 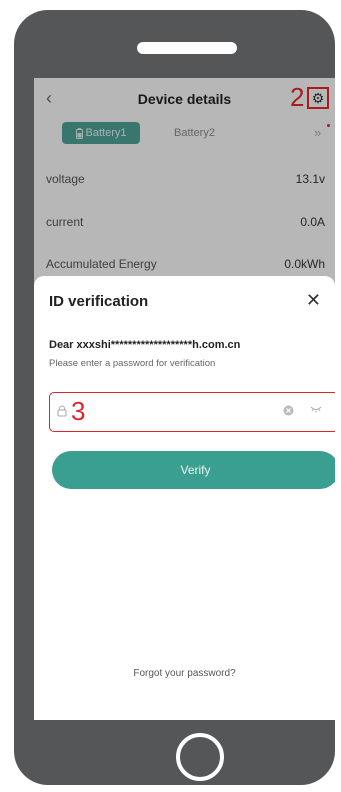 I want to click on lock-icon, so click(x=62, y=411).